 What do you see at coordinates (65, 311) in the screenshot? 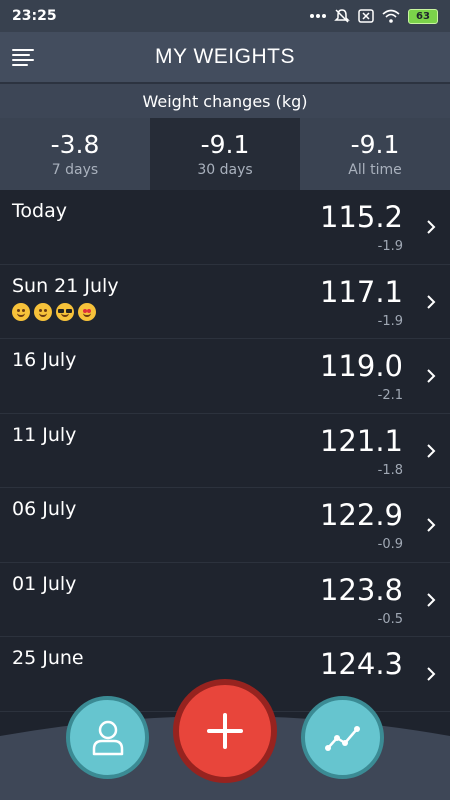
I see `sunglasses-emoji-icon` at bounding box center [65, 311].